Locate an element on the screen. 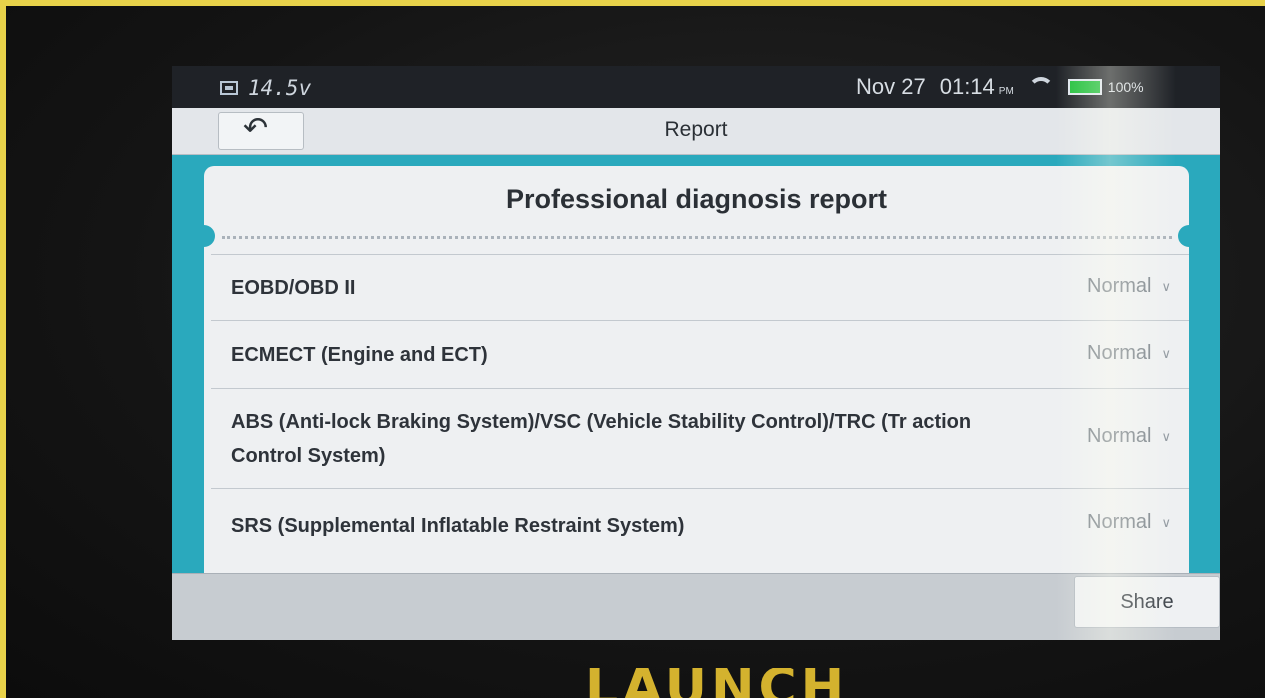  battery-icon is located at coordinates (1084, 87).